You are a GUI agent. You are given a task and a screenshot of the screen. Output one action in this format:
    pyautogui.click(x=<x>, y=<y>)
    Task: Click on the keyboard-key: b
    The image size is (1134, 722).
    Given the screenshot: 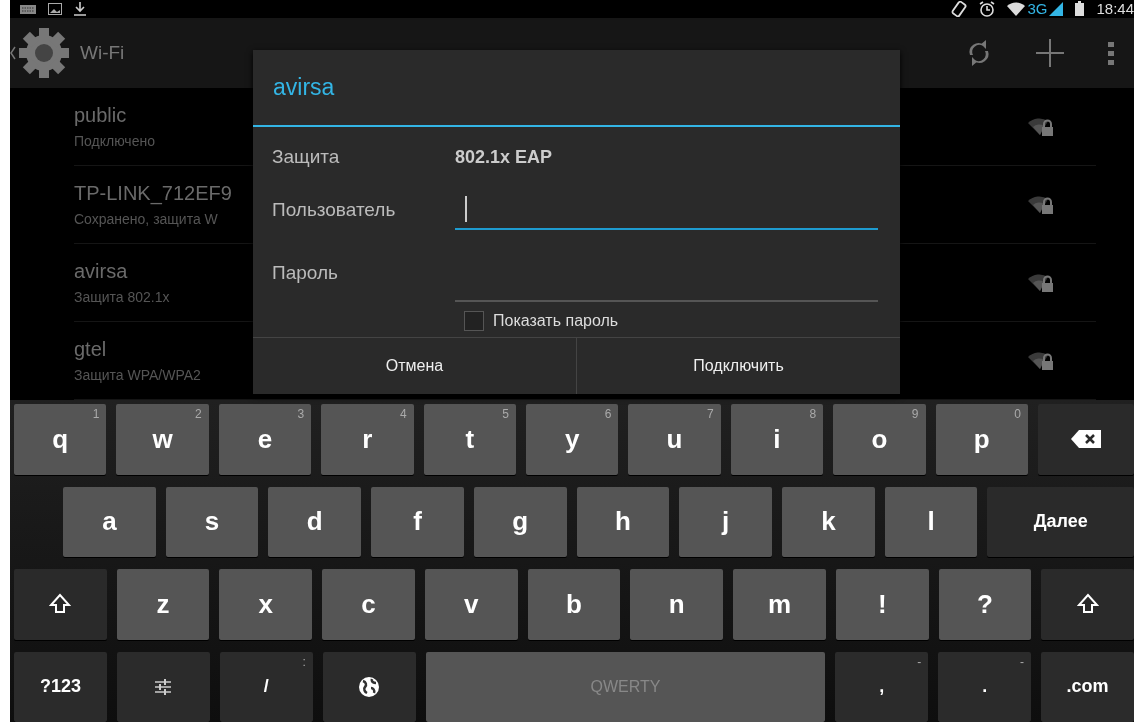 What is the action you would take?
    pyautogui.click(x=574, y=604)
    